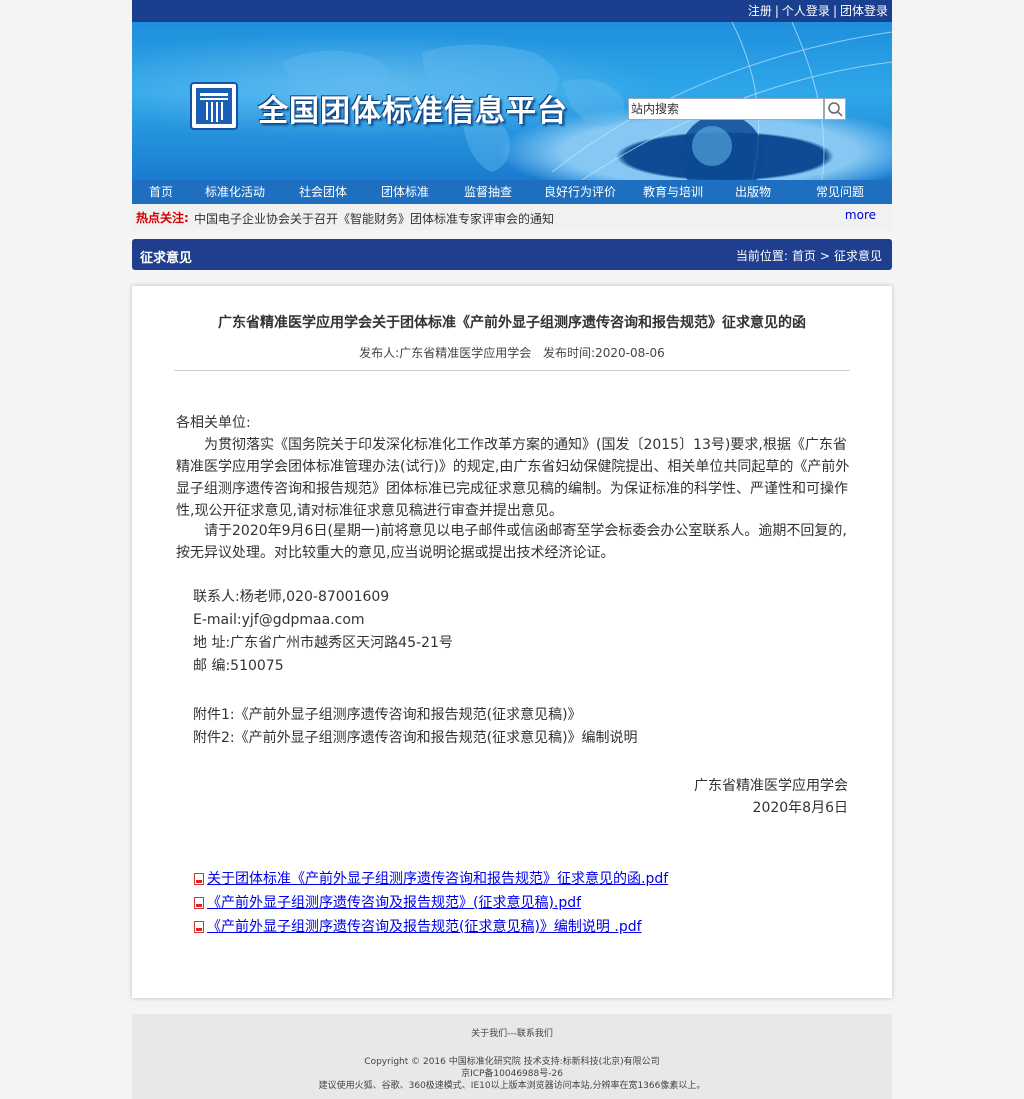 Image resolution: width=1024 pixels, height=1099 pixels. I want to click on register-link: 注册, so click(760, 11).